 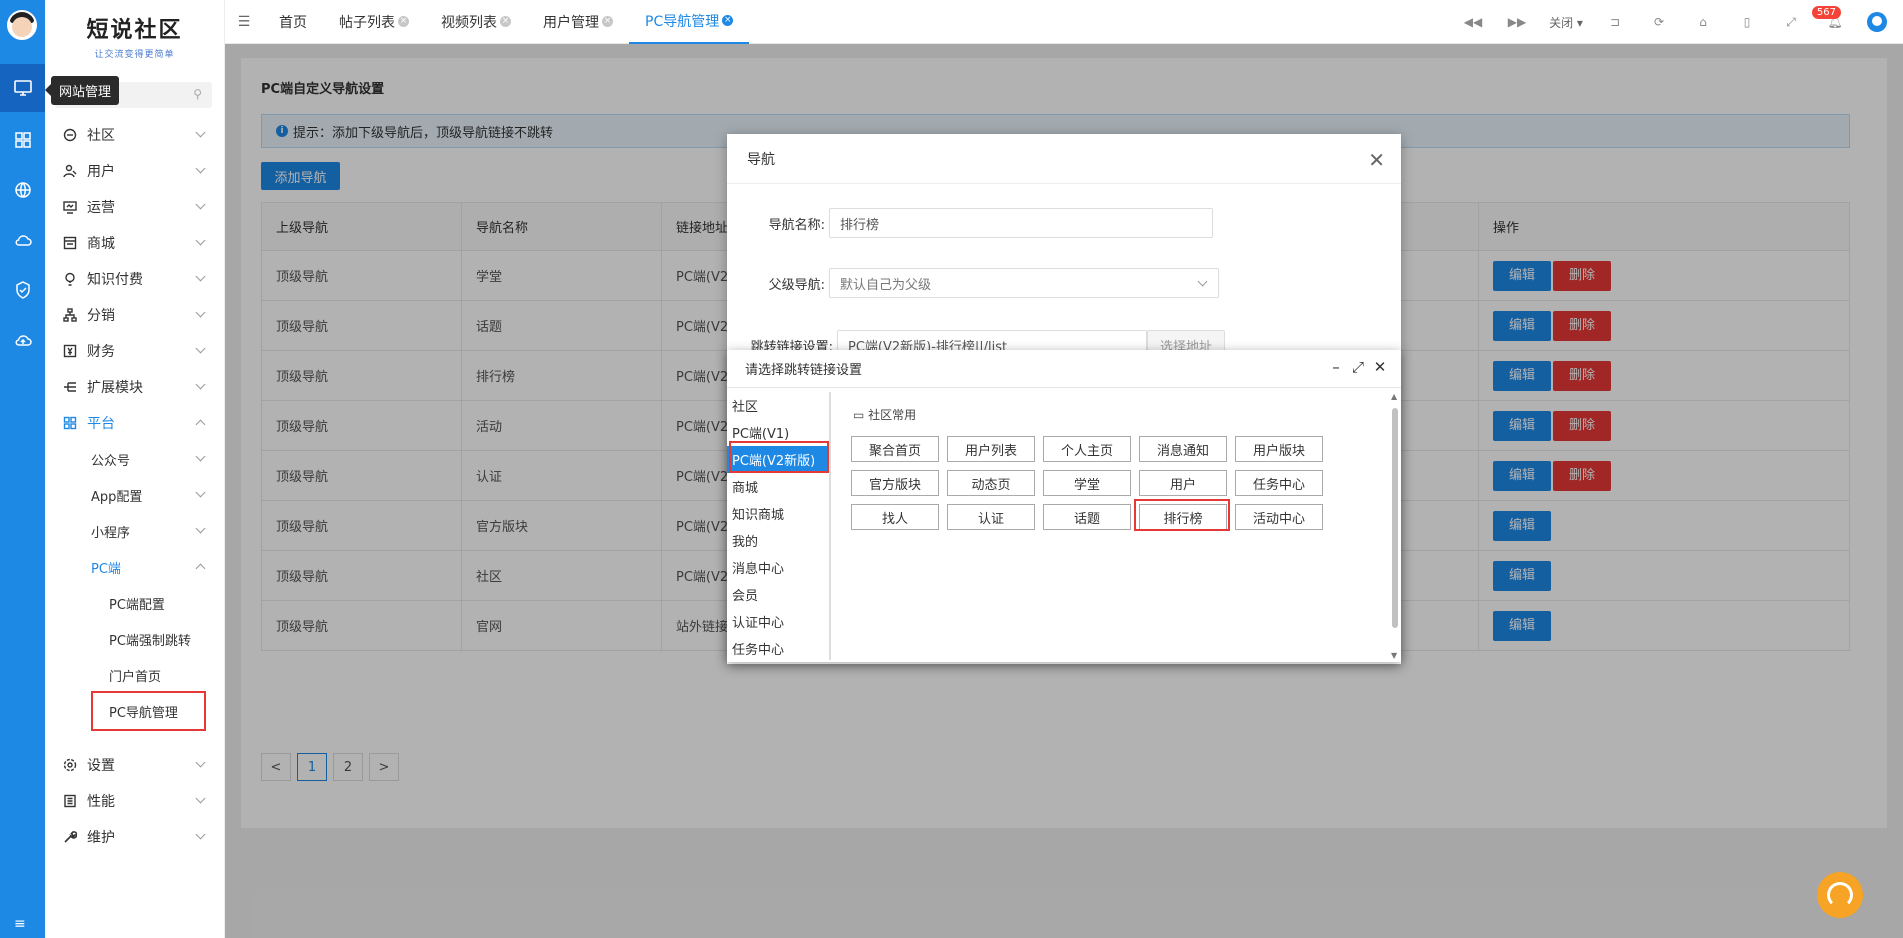 What do you see at coordinates (991, 449) in the screenshot?
I see `link-option: 用户列表` at bounding box center [991, 449].